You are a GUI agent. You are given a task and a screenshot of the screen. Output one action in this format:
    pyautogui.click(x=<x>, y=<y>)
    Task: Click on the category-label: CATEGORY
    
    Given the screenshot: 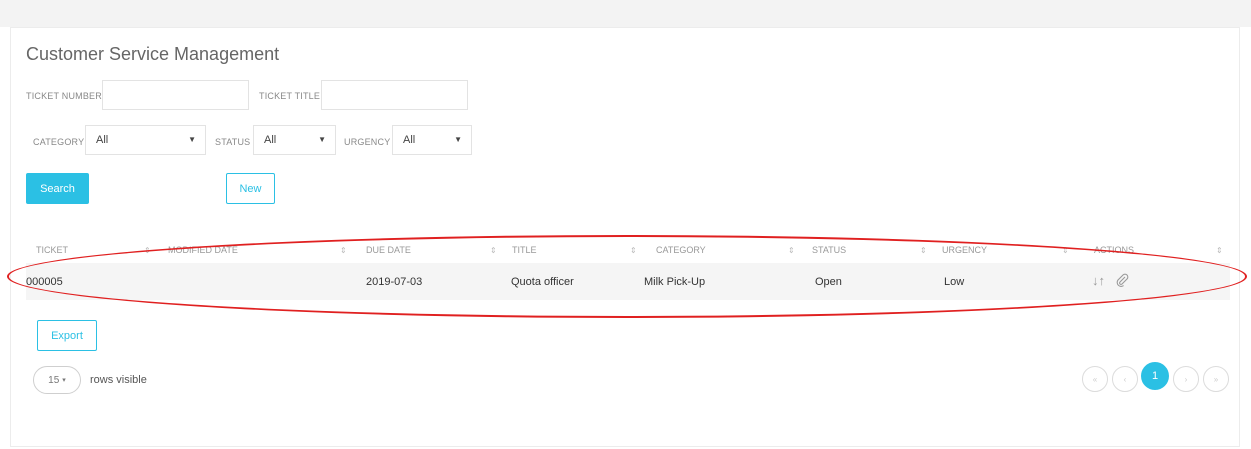 What is the action you would take?
    pyautogui.click(x=59, y=142)
    